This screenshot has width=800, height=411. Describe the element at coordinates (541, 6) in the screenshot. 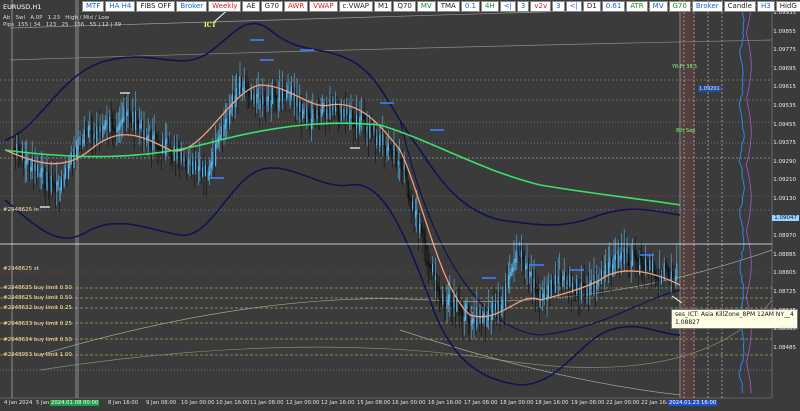

I see `toolbar-button: v2v` at that location.